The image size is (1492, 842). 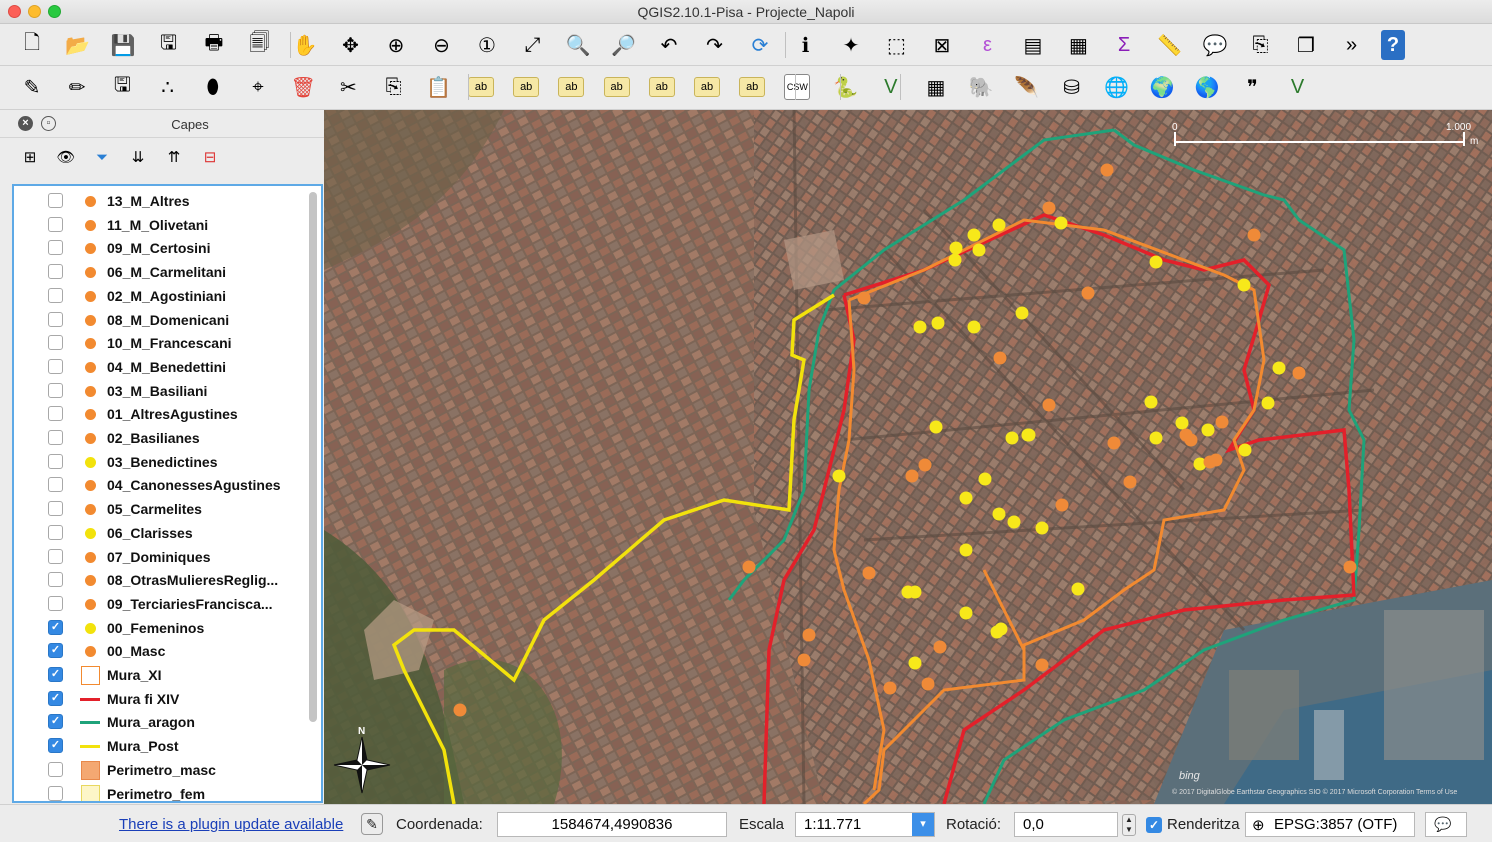 I want to click on map-tips-icon: 💬, so click(x=1215, y=45).